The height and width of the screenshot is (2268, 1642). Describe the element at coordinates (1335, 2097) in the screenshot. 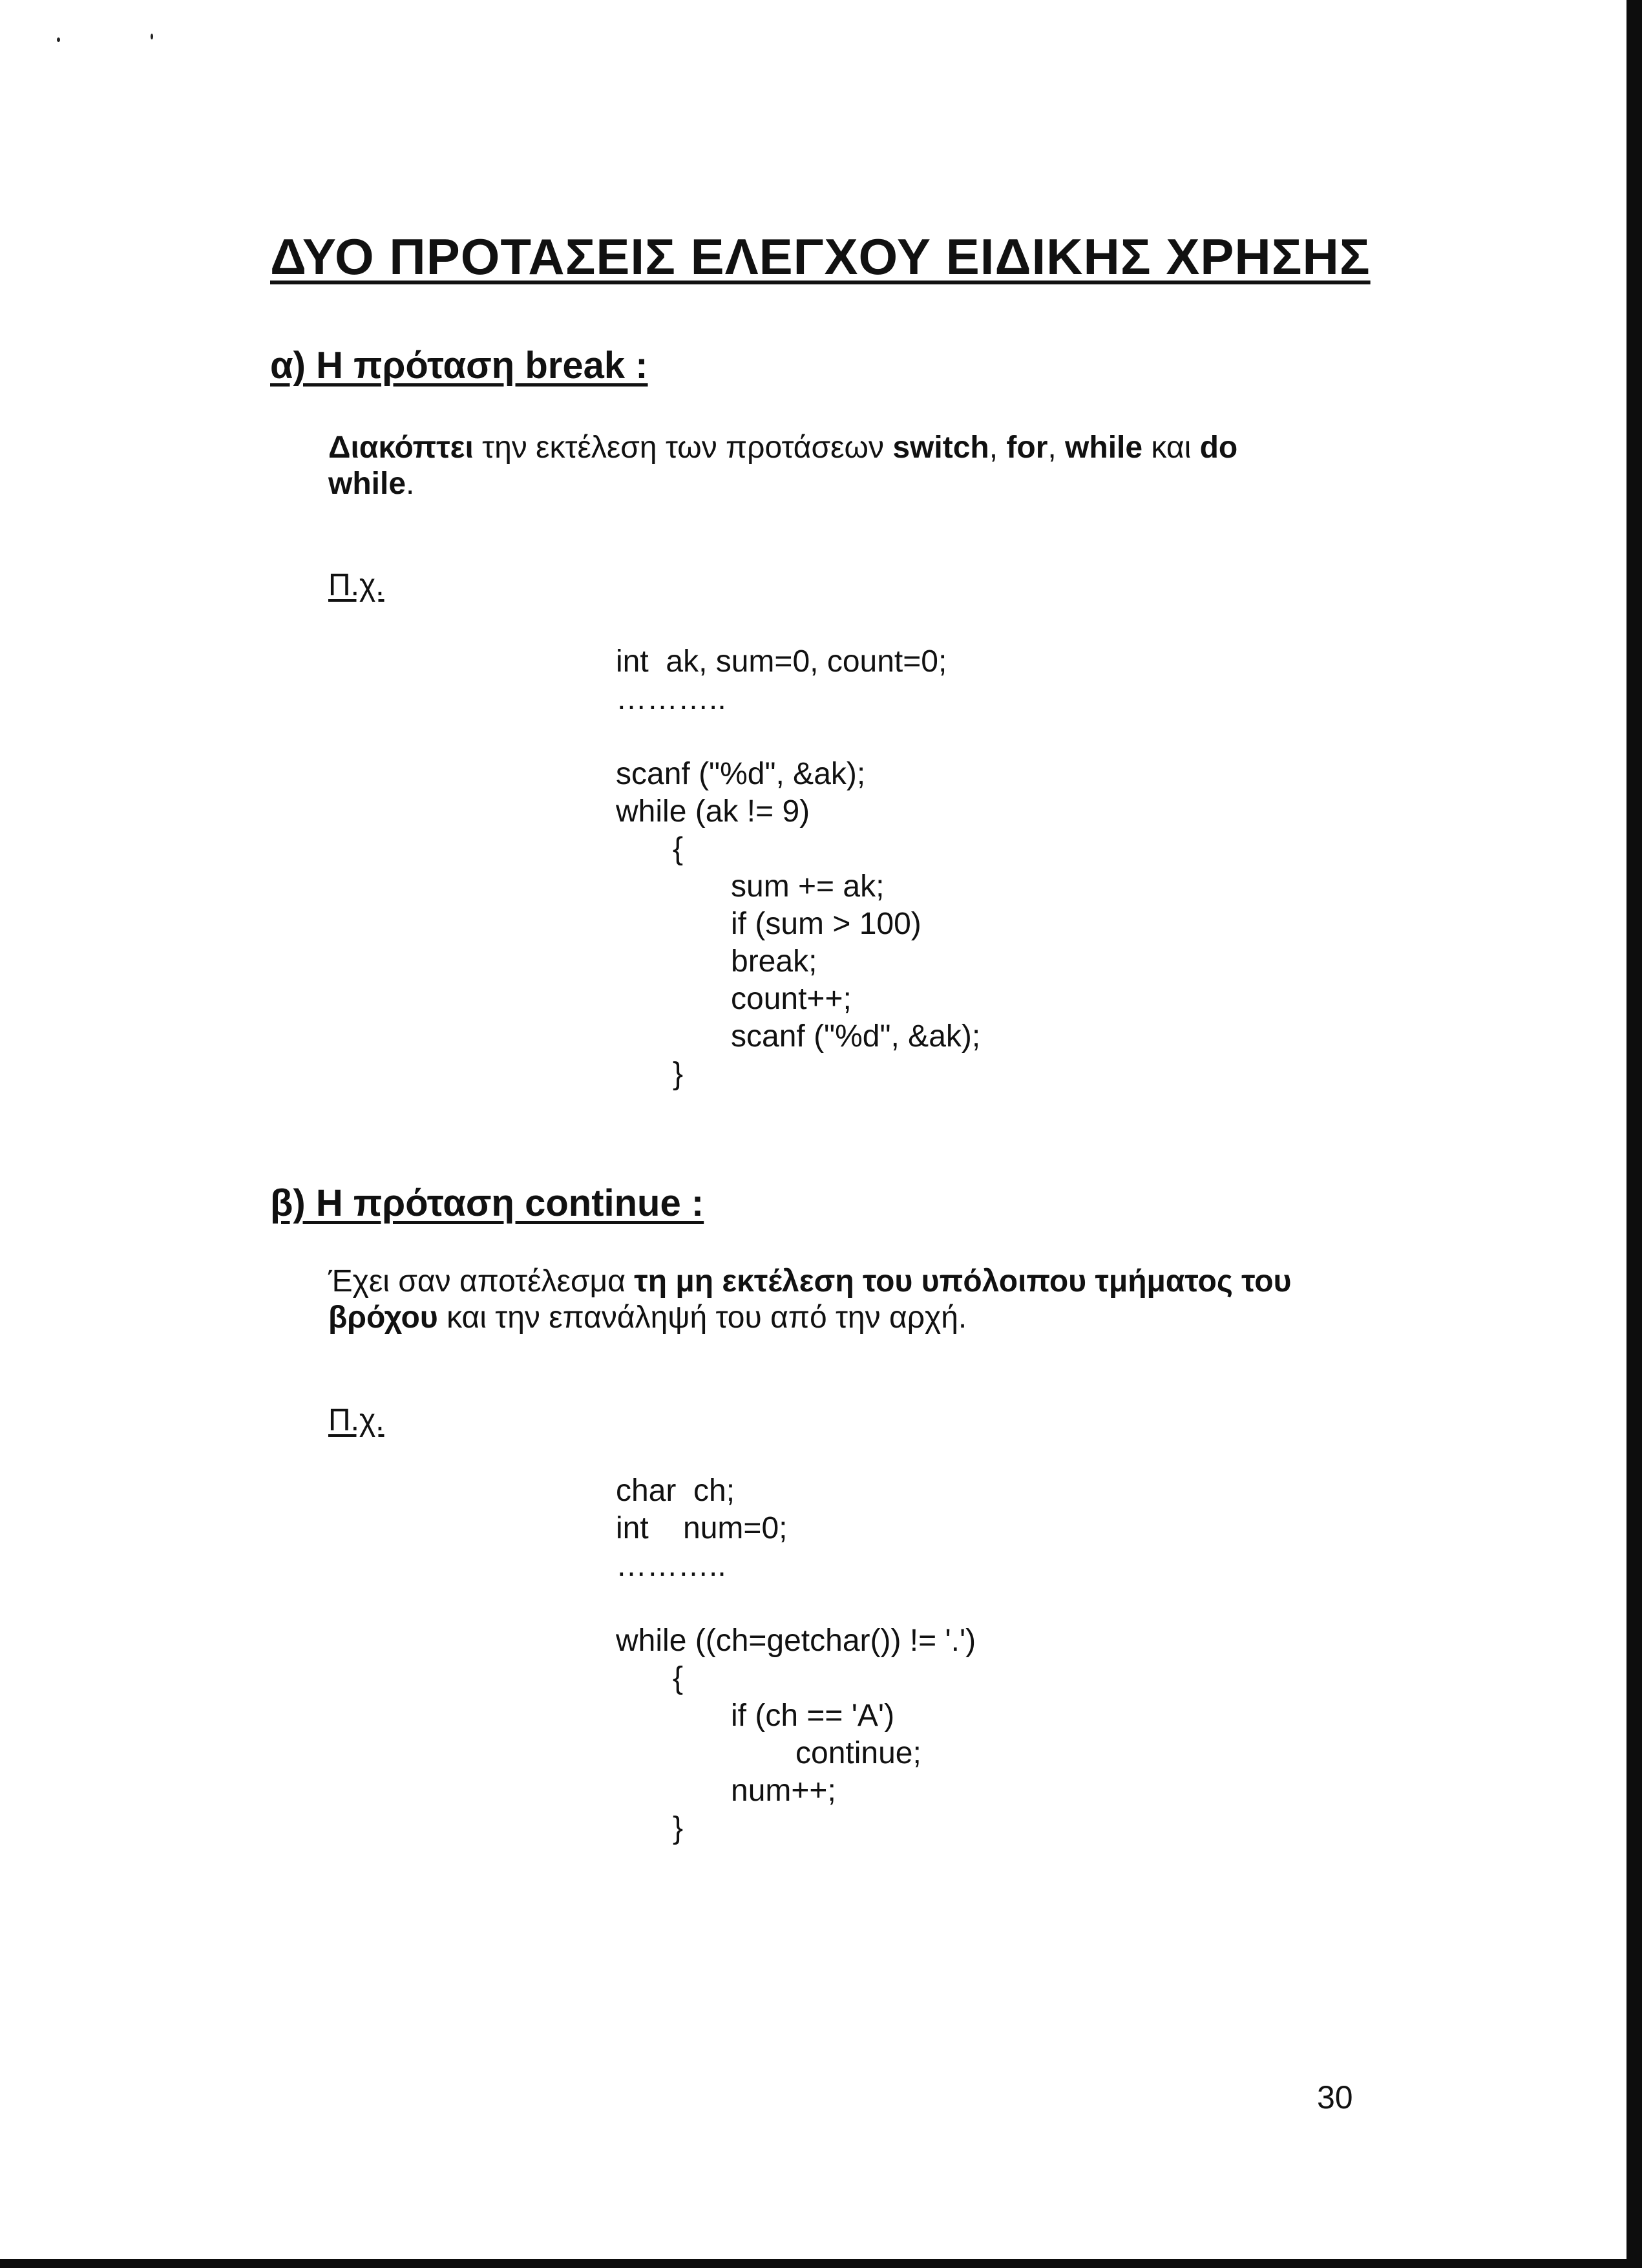

I see `page-number: 30` at that location.